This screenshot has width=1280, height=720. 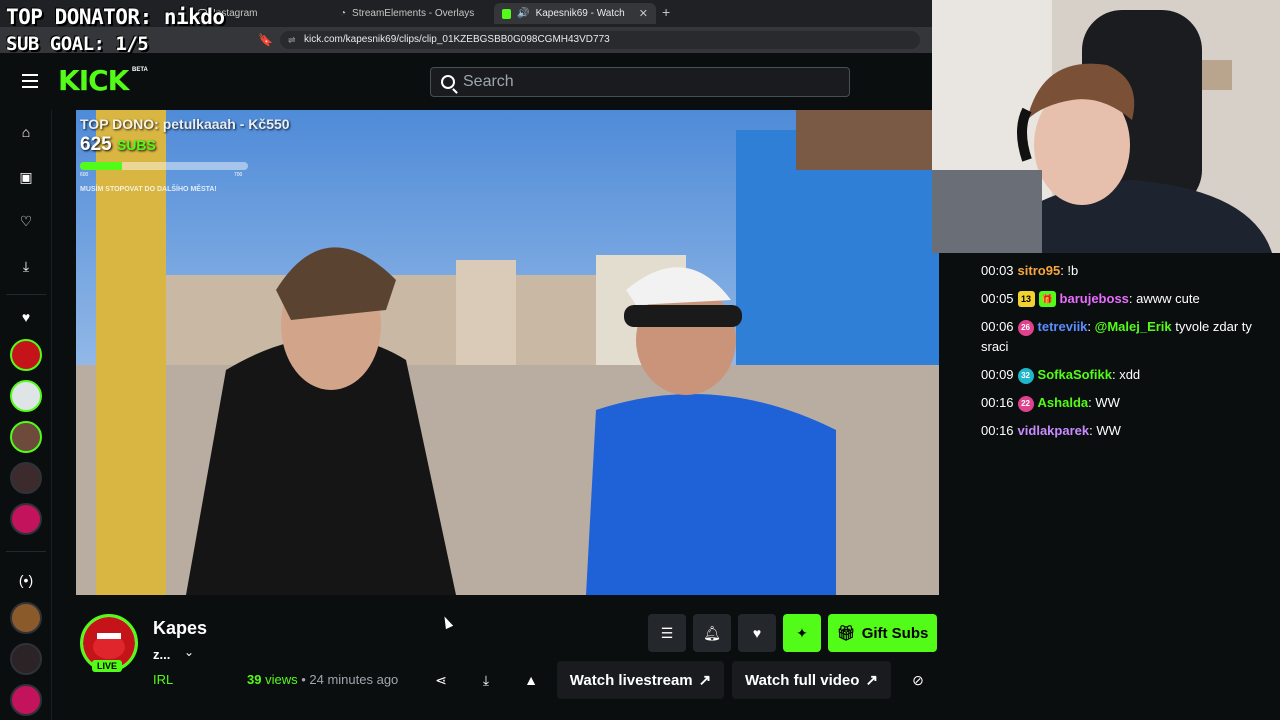 I want to click on views-label: views, so click(x=281, y=679).